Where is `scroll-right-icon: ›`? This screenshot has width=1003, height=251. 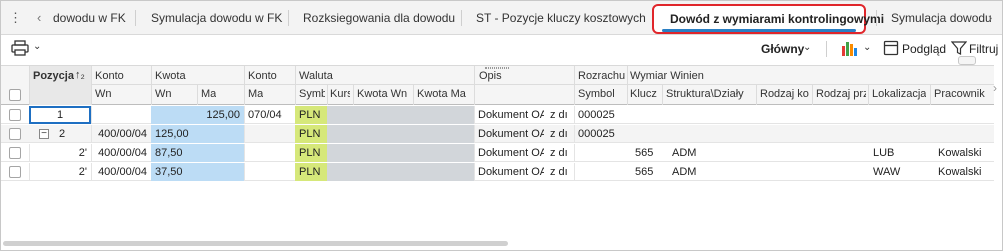 scroll-right-icon: › is located at coordinates (995, 88).